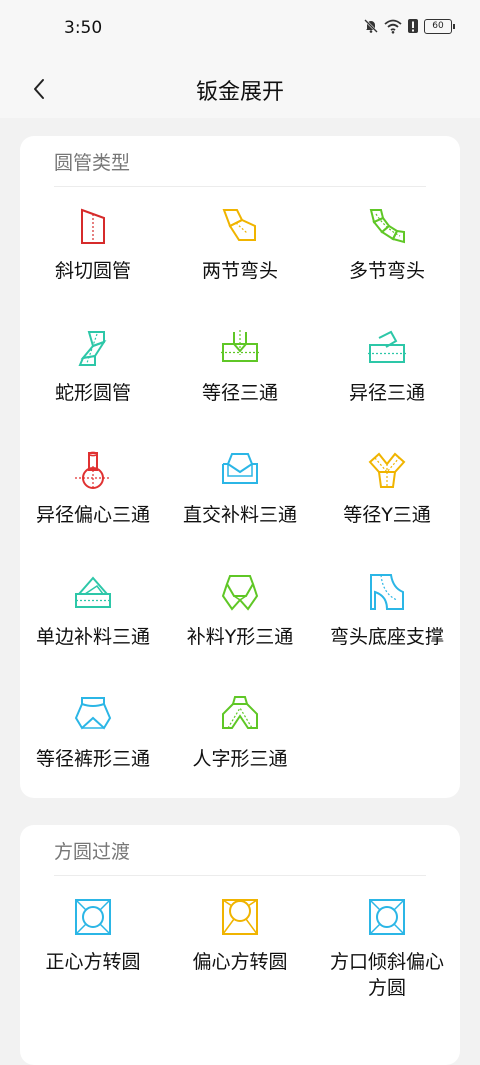  Describe the element at coordinates (93, 962) in the screenshot. I see `grid-item-label: 正心方转圆` at that location.